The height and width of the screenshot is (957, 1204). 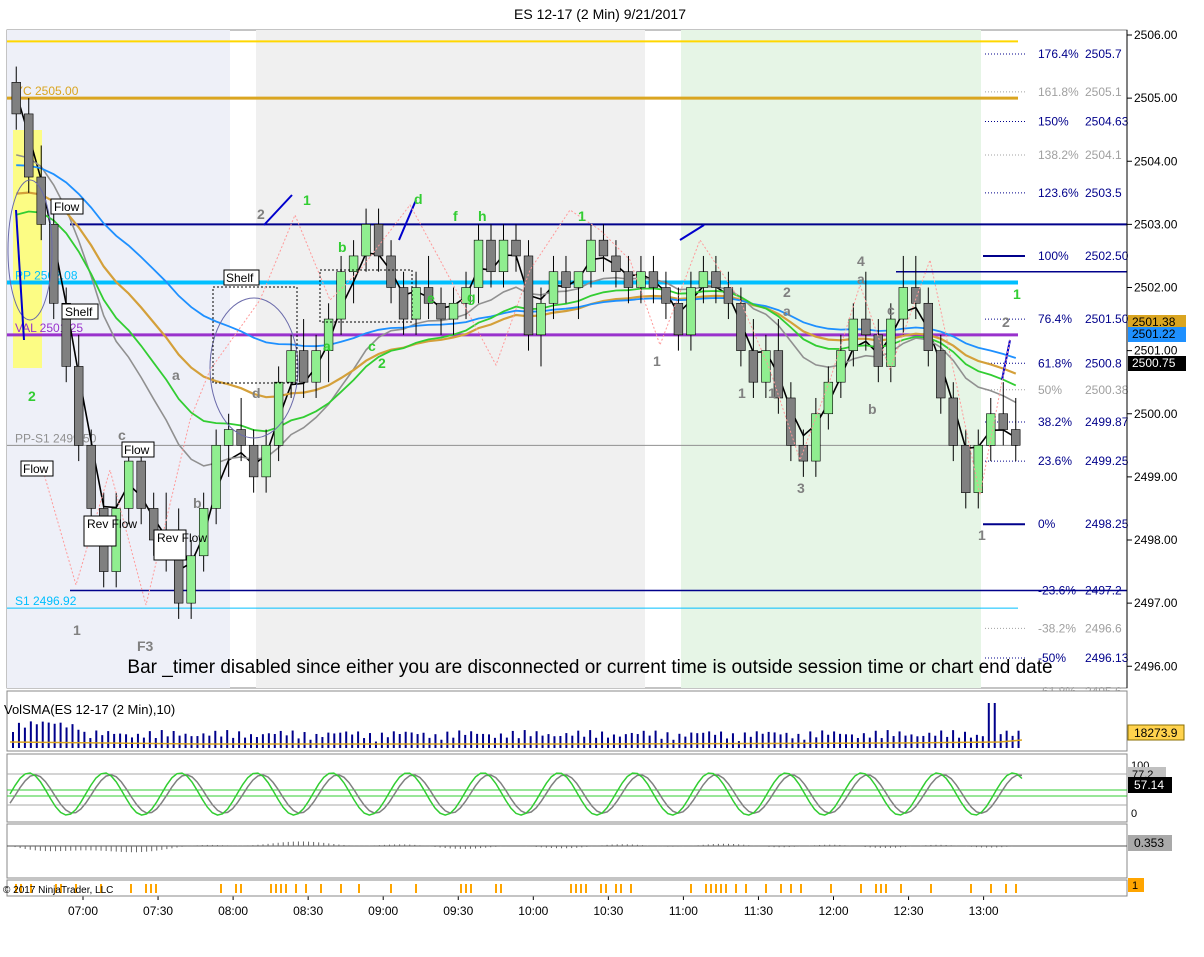 I want to click on wave-label-c: c, so click(x=122, y=435).